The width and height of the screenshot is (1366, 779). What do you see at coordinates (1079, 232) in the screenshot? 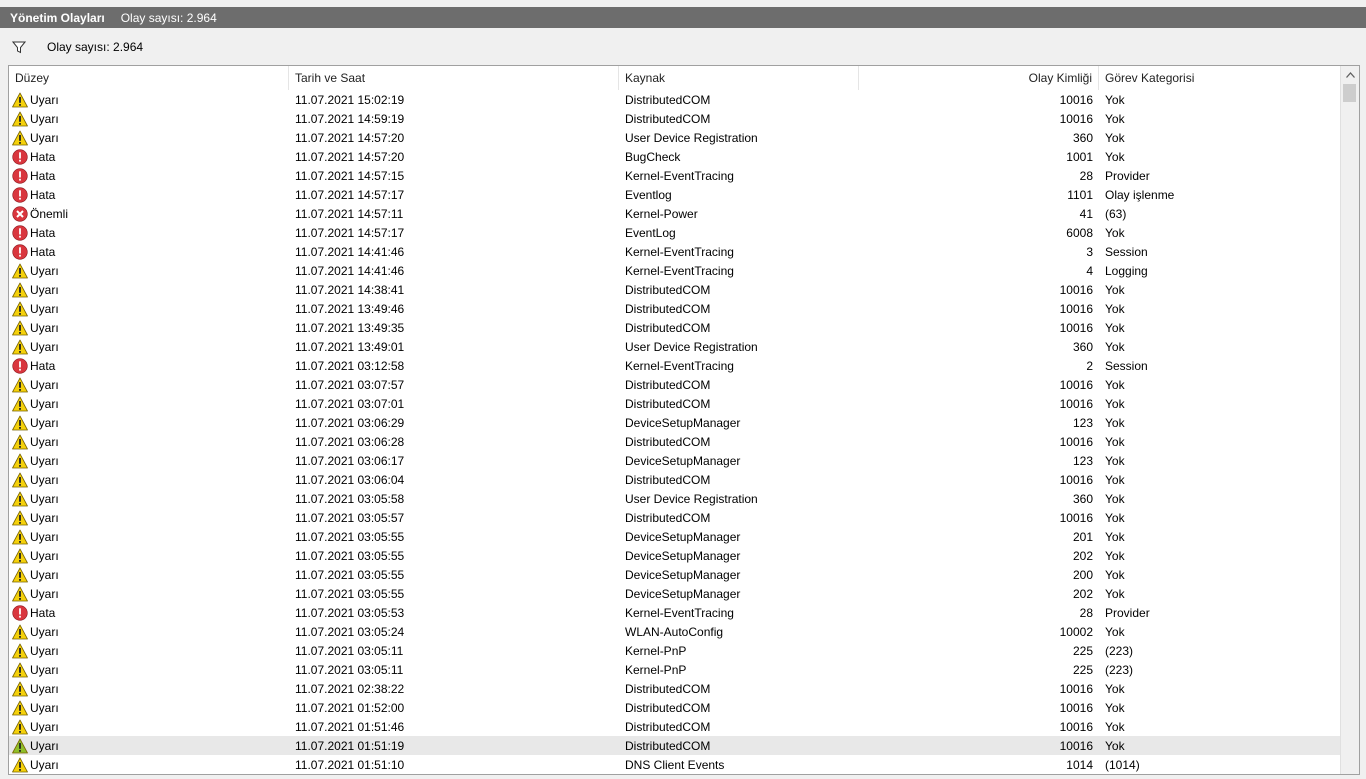
I see `event-id-cell: 6008` at bounding box center [1079, 232].